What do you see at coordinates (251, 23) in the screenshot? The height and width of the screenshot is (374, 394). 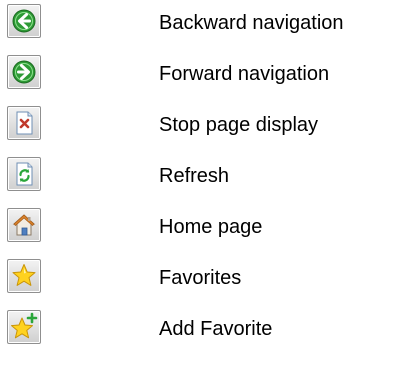 I see `legend-label-backward: Backward navigation` at bounding box center [251, 23].